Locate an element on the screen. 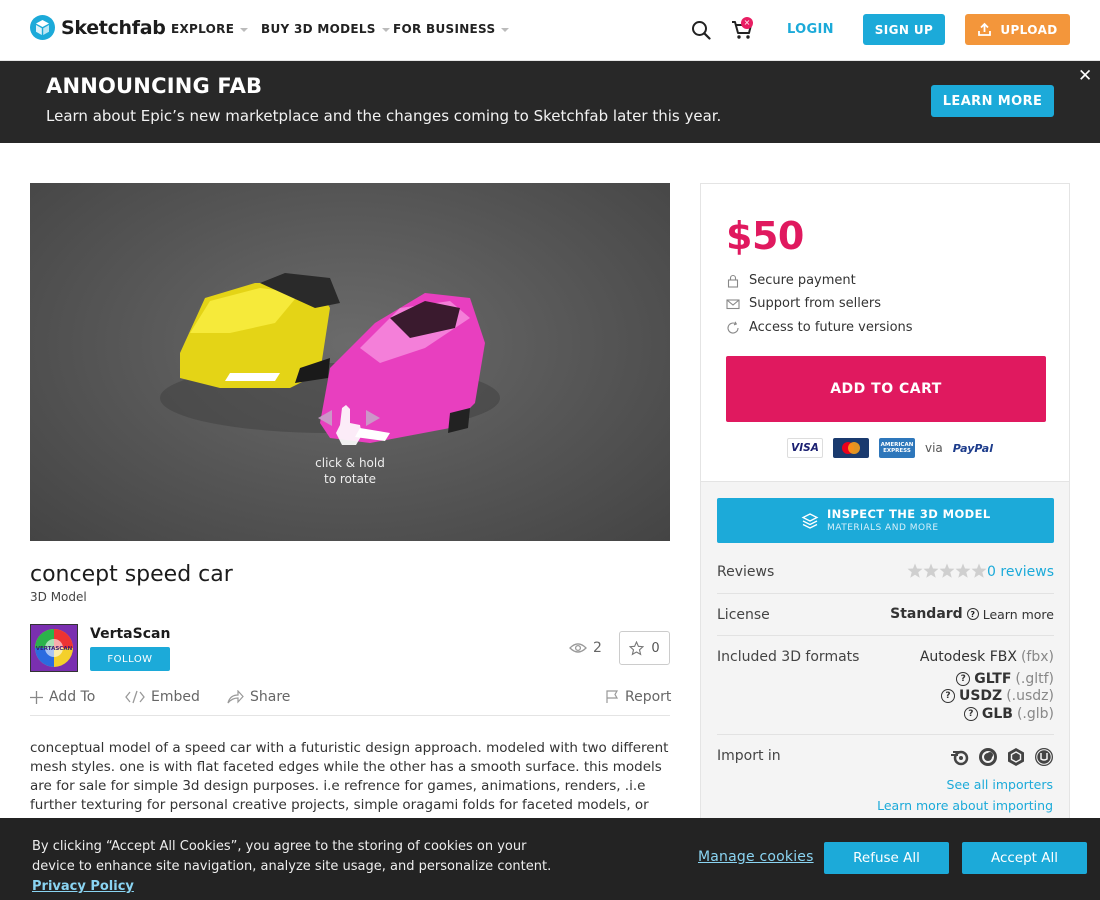 Image resolution: width=1100 pixels, height=900 pixels. report-button: Report is located at coordinates (638, 697).